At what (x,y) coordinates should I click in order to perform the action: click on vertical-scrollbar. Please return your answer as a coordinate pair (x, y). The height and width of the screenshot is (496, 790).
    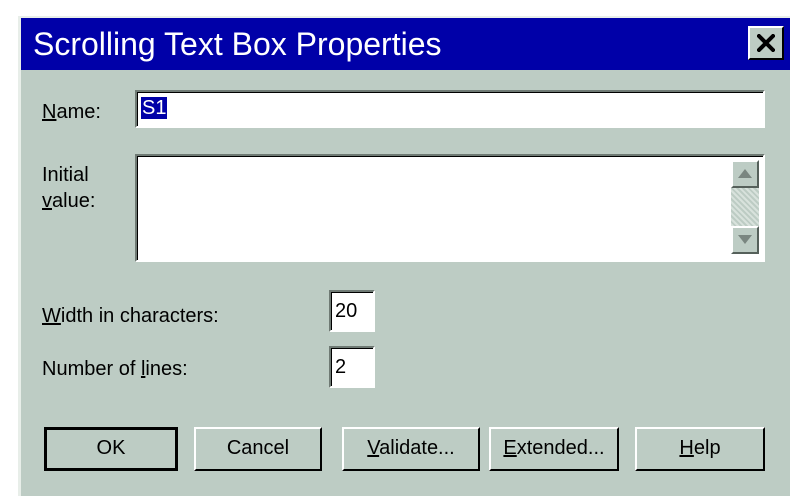
    Looking at the image, I should click on (745, 207).